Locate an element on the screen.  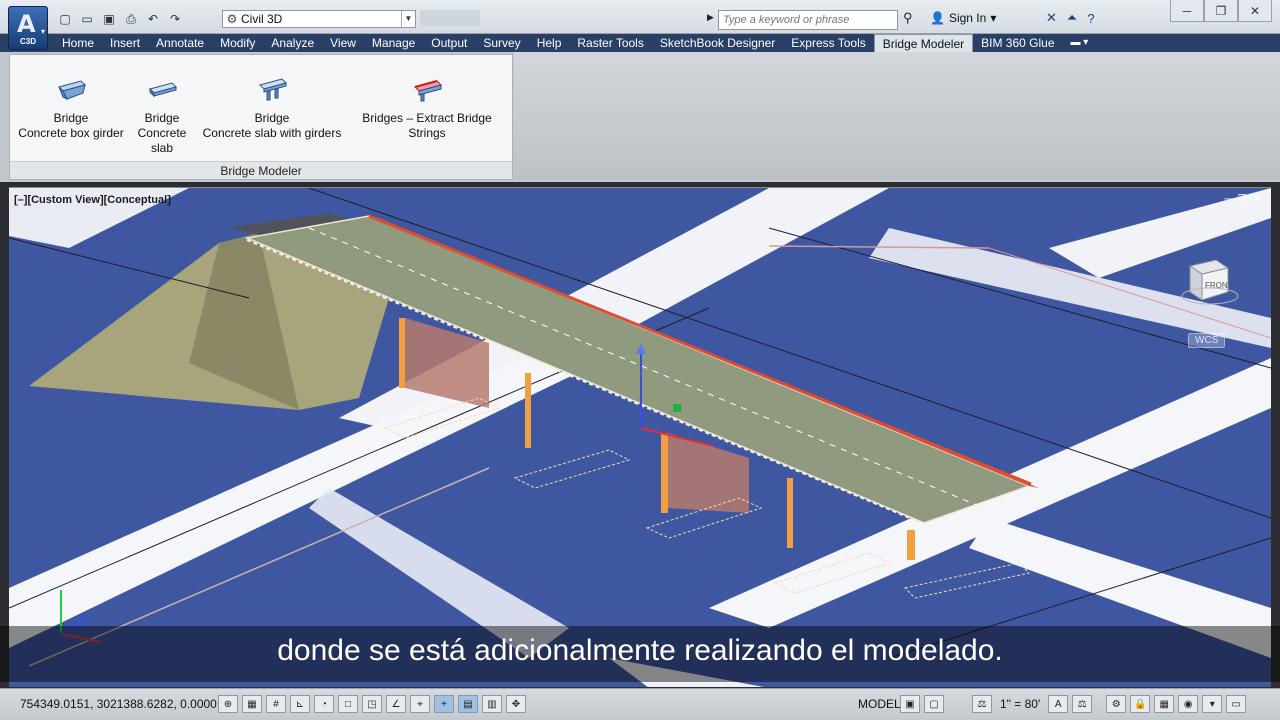
concrete-box-girder-button: Bridge Concrete box girder is located at coordinates (71, 109).